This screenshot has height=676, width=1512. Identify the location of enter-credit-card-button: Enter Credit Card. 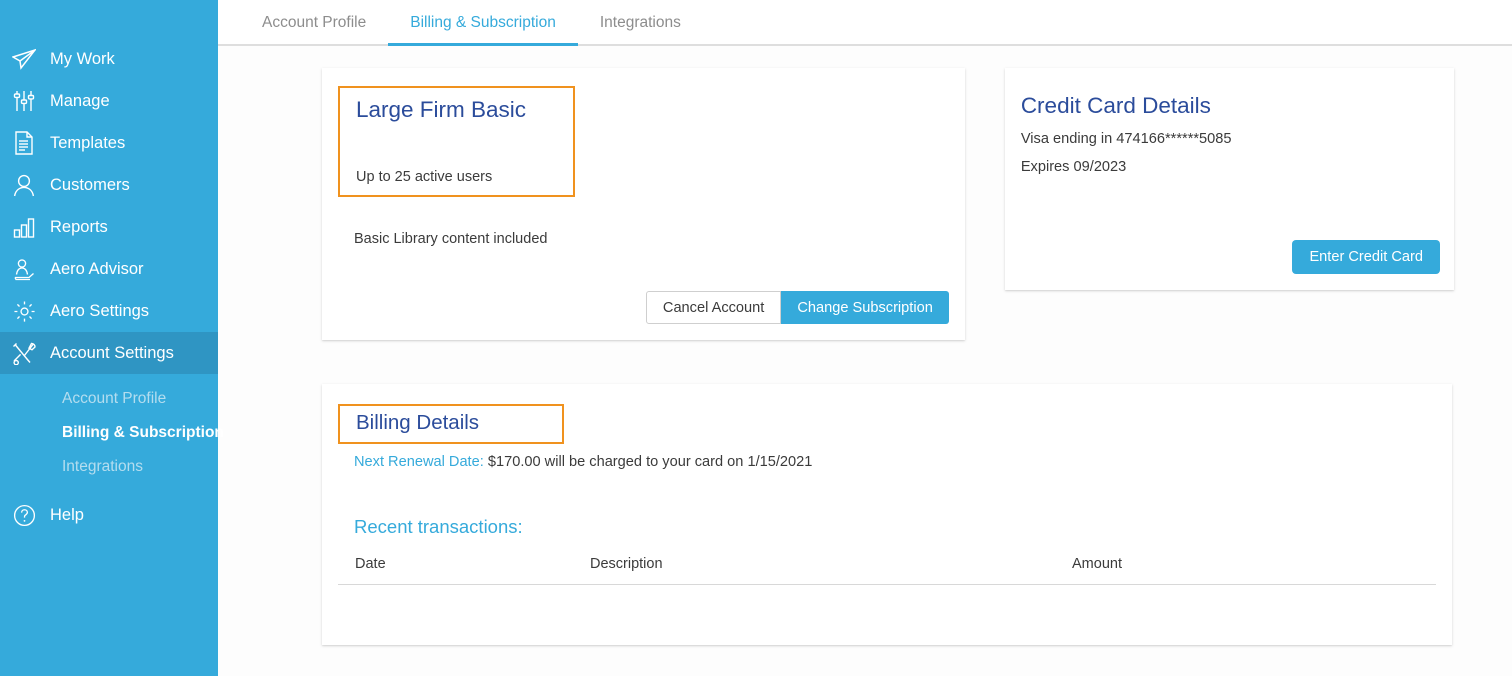
(1366, 257).